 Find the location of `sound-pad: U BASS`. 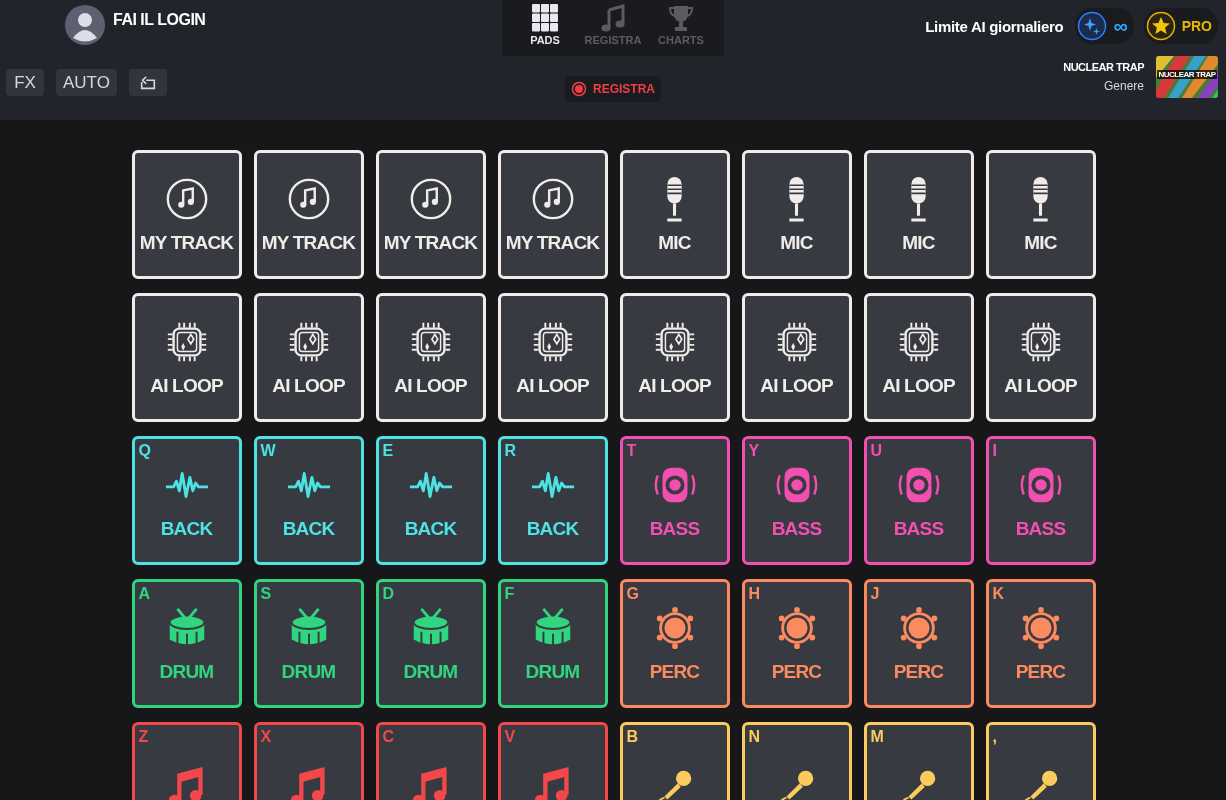

sound-pad: U BASS is located at coordinates (918, 500).